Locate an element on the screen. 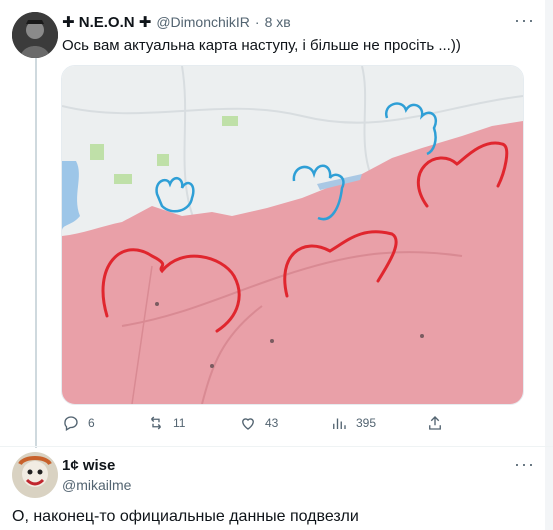  display-name: ✚ N.E.O.N ✚ is located at coordinates (106, 22).